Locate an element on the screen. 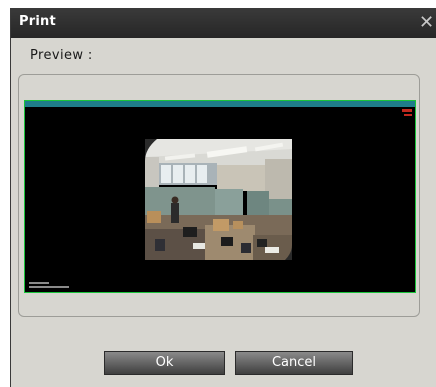 The height and width of the screenshot is (387, 436). title-bar: Print ✕ is located at coordinates (223, 23).